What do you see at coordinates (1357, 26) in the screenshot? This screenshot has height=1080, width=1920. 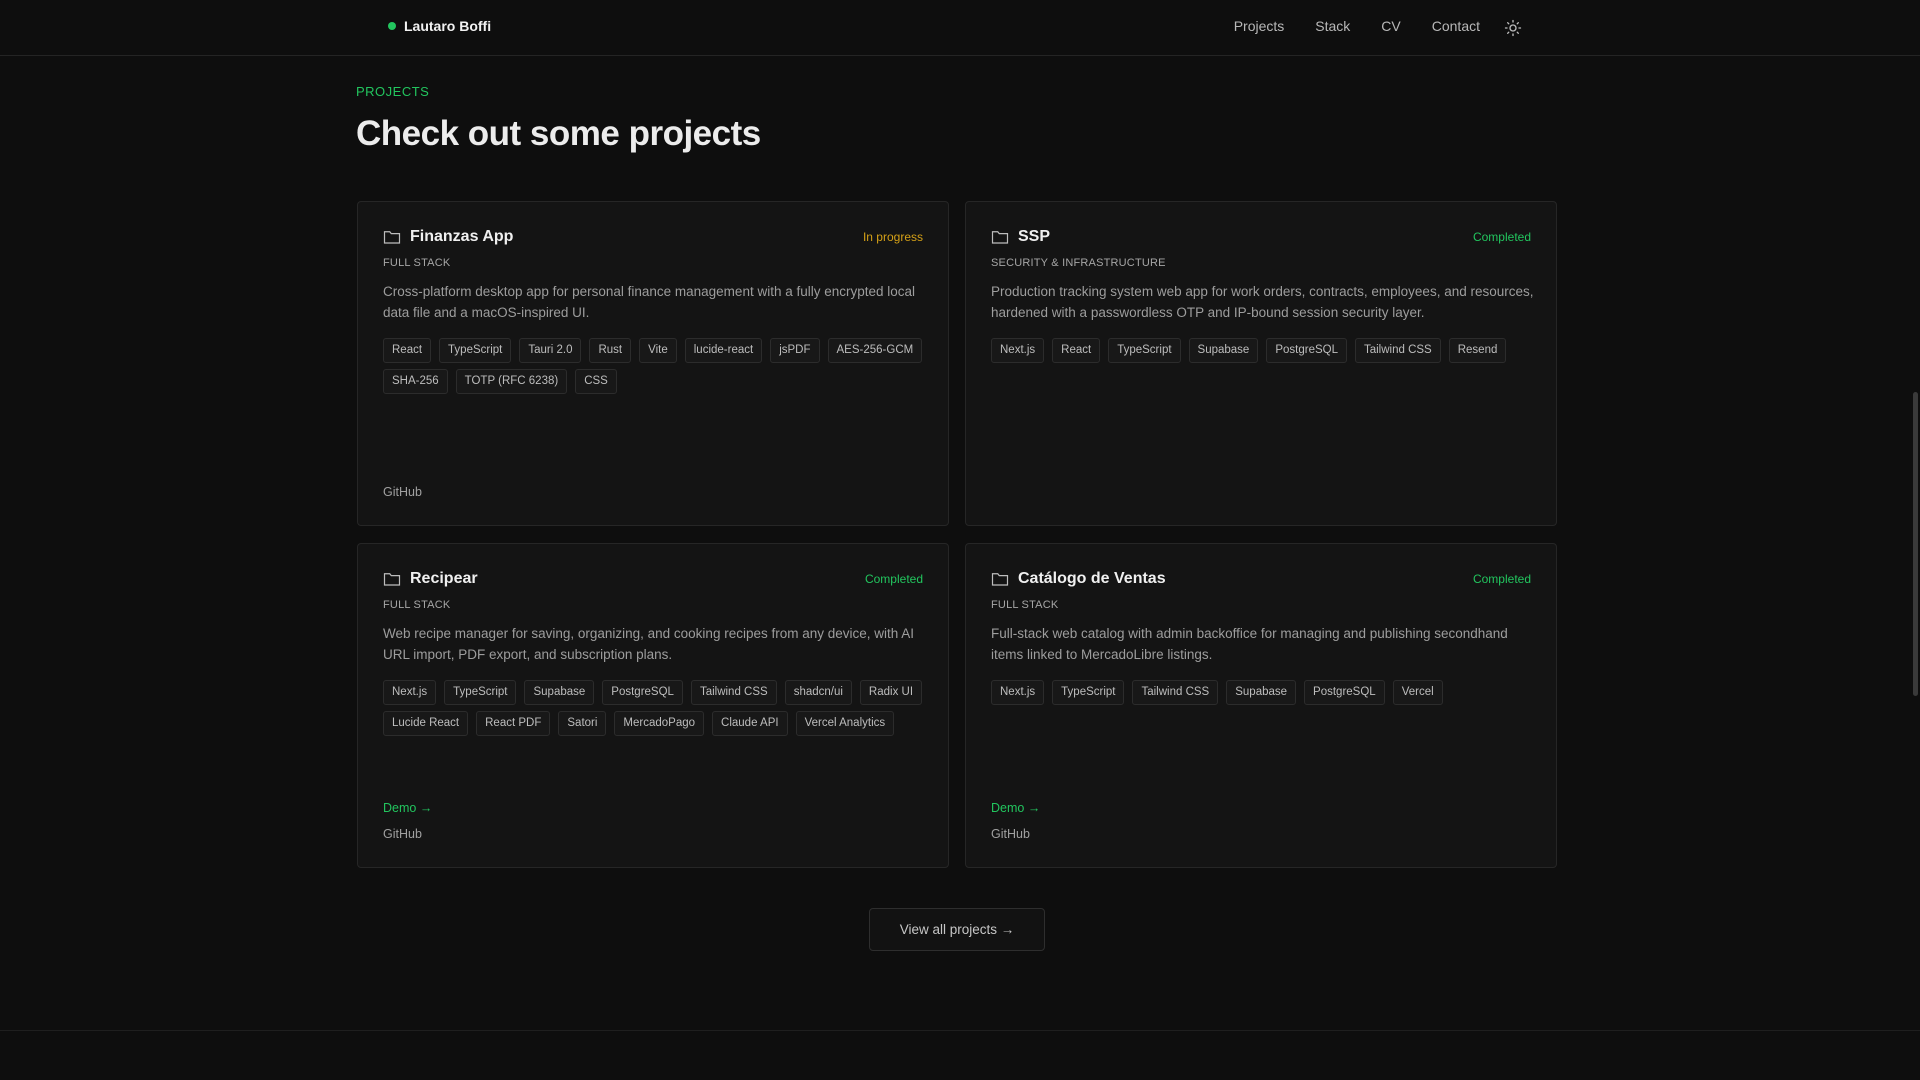 I see `main-nav: Projects Stack CV Contact` at bounding box center [1357, 26].